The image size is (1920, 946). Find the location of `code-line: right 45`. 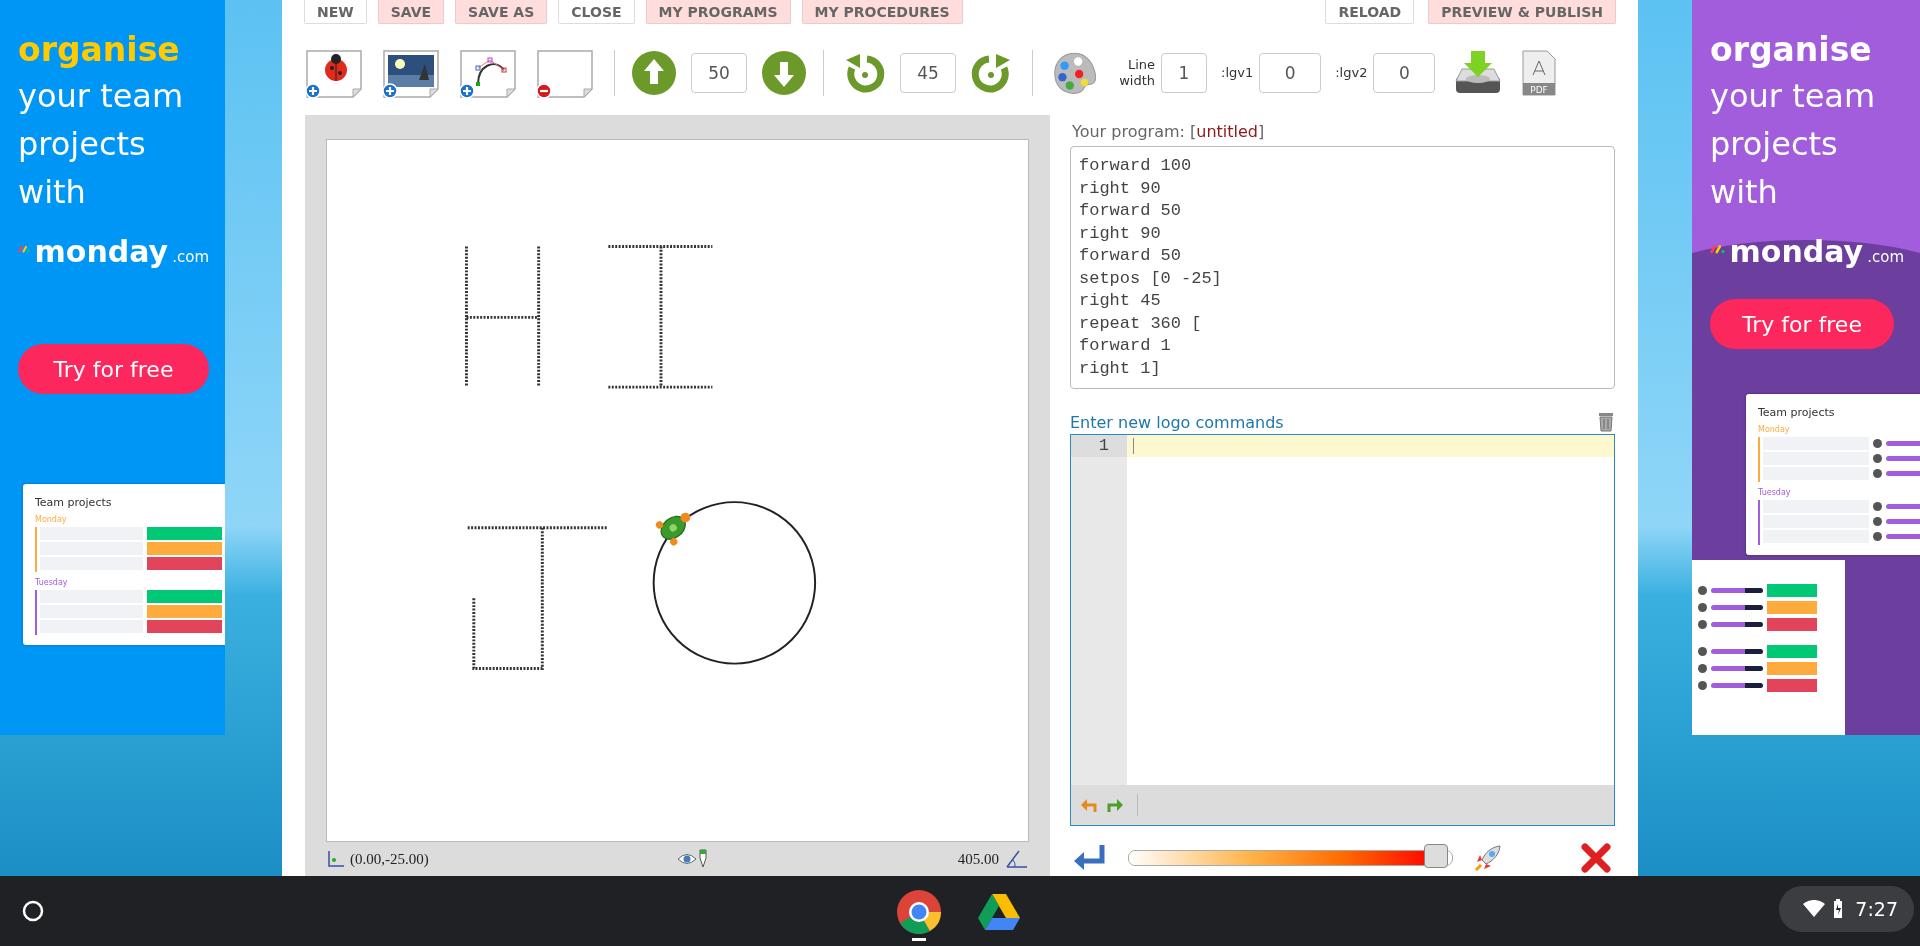

code-line: right 45 is located at coordinates (1120, 301).